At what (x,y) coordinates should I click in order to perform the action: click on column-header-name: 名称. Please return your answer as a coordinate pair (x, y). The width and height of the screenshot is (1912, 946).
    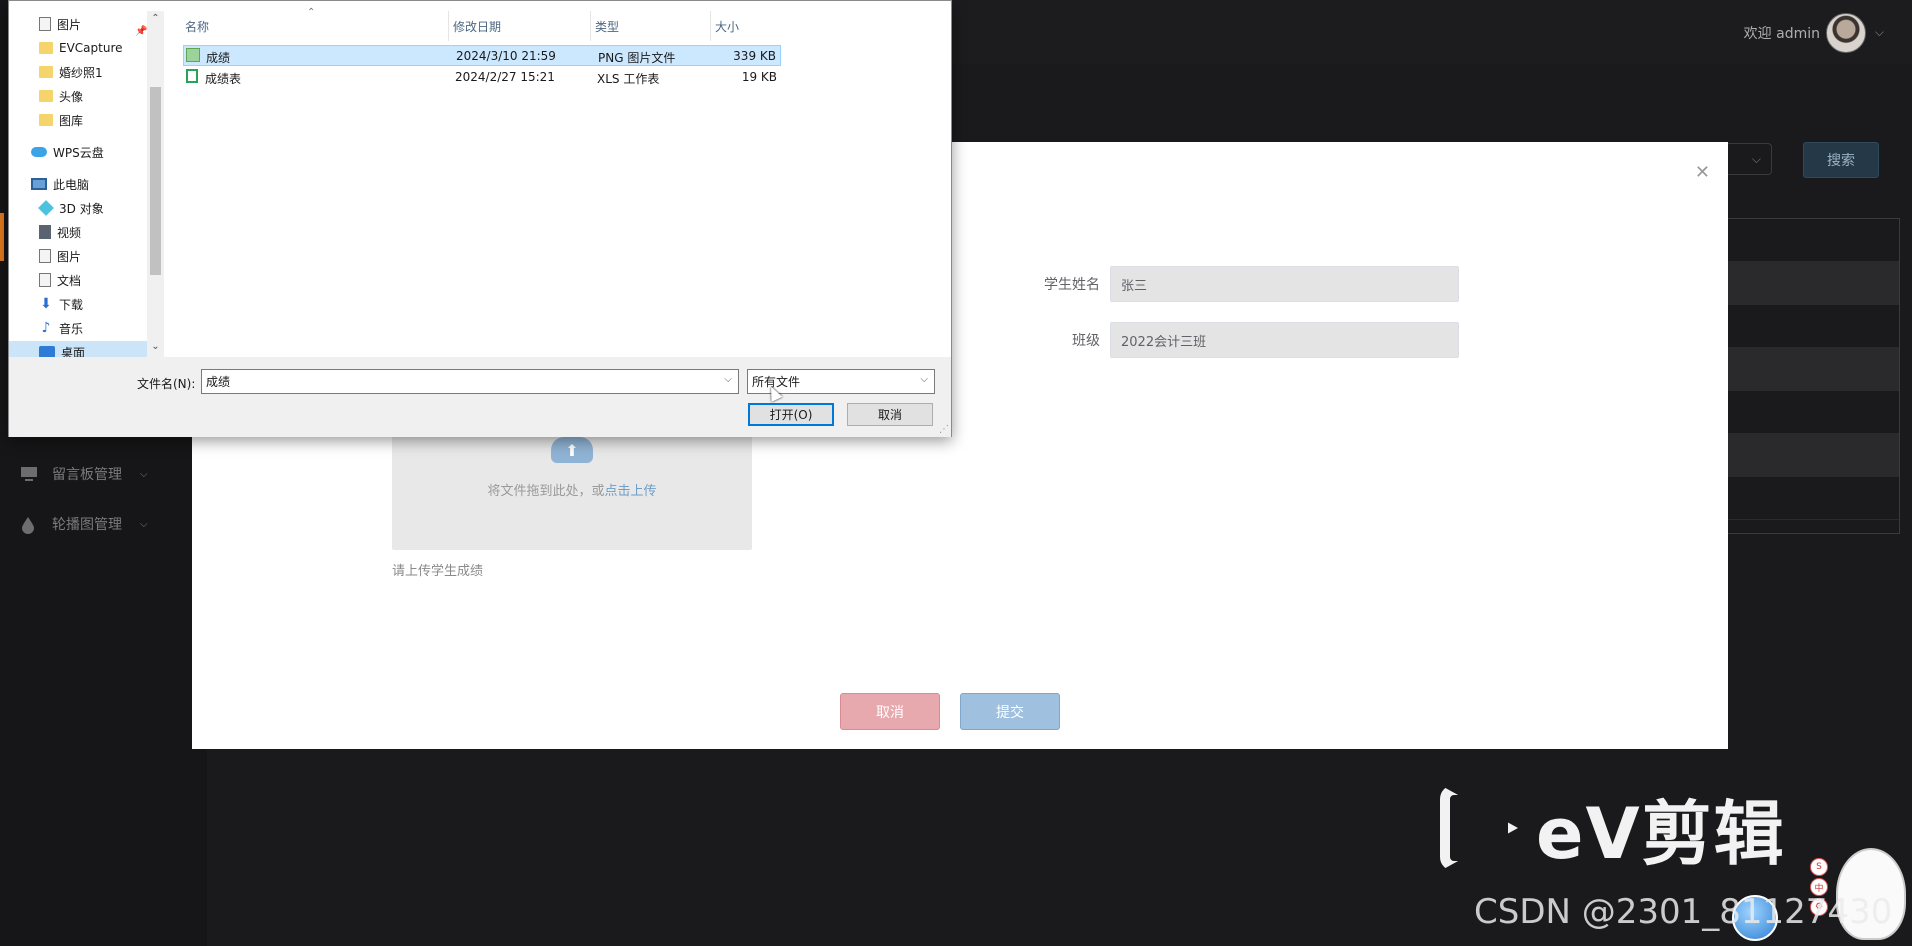
    Looking at the image, I should click on (315, 26).